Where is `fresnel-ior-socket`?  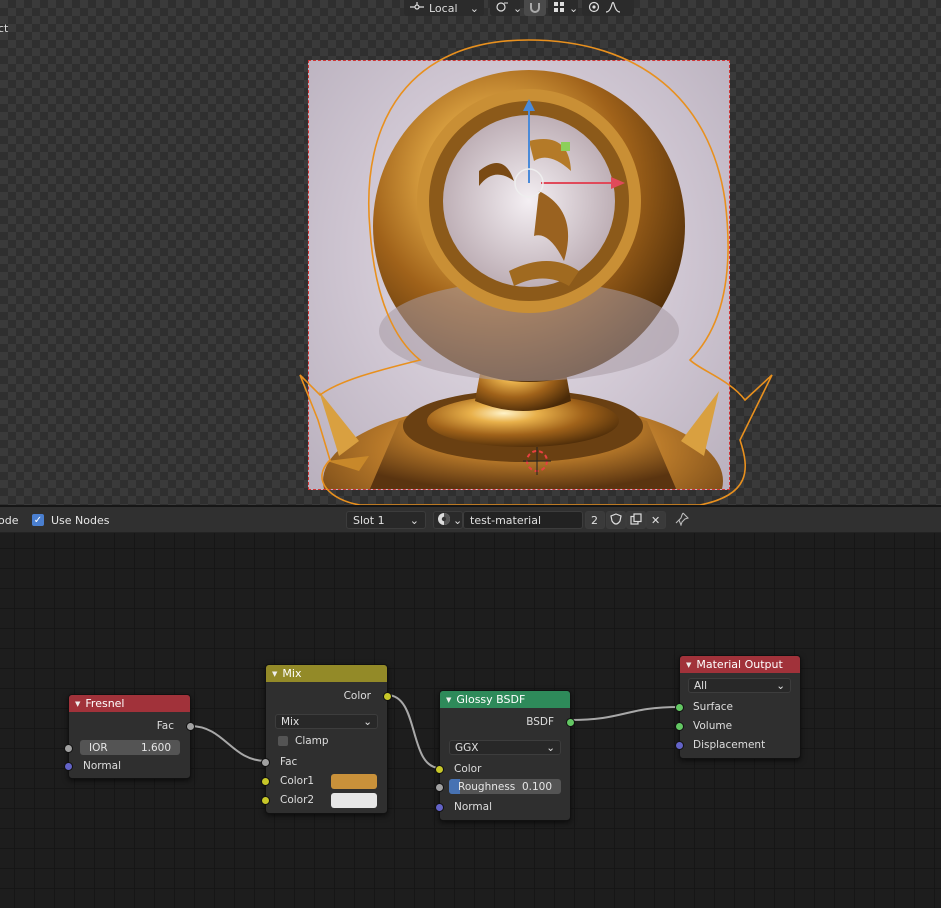
fresnel-ior-socket is located at coordinates (68, 748).